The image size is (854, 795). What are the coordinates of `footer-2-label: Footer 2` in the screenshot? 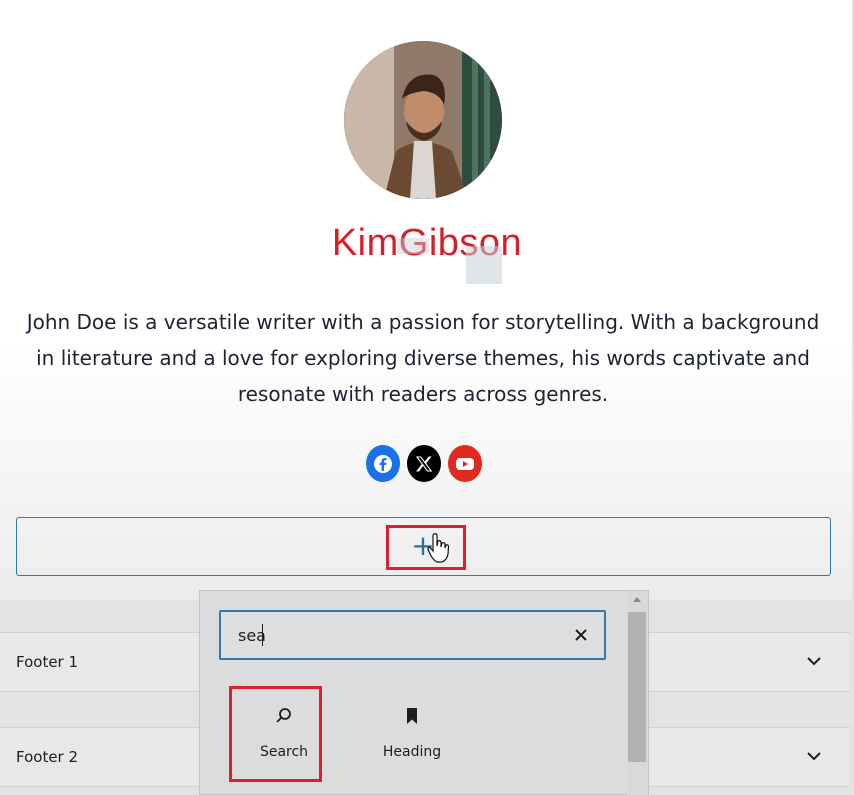 It's located at (47, 757).